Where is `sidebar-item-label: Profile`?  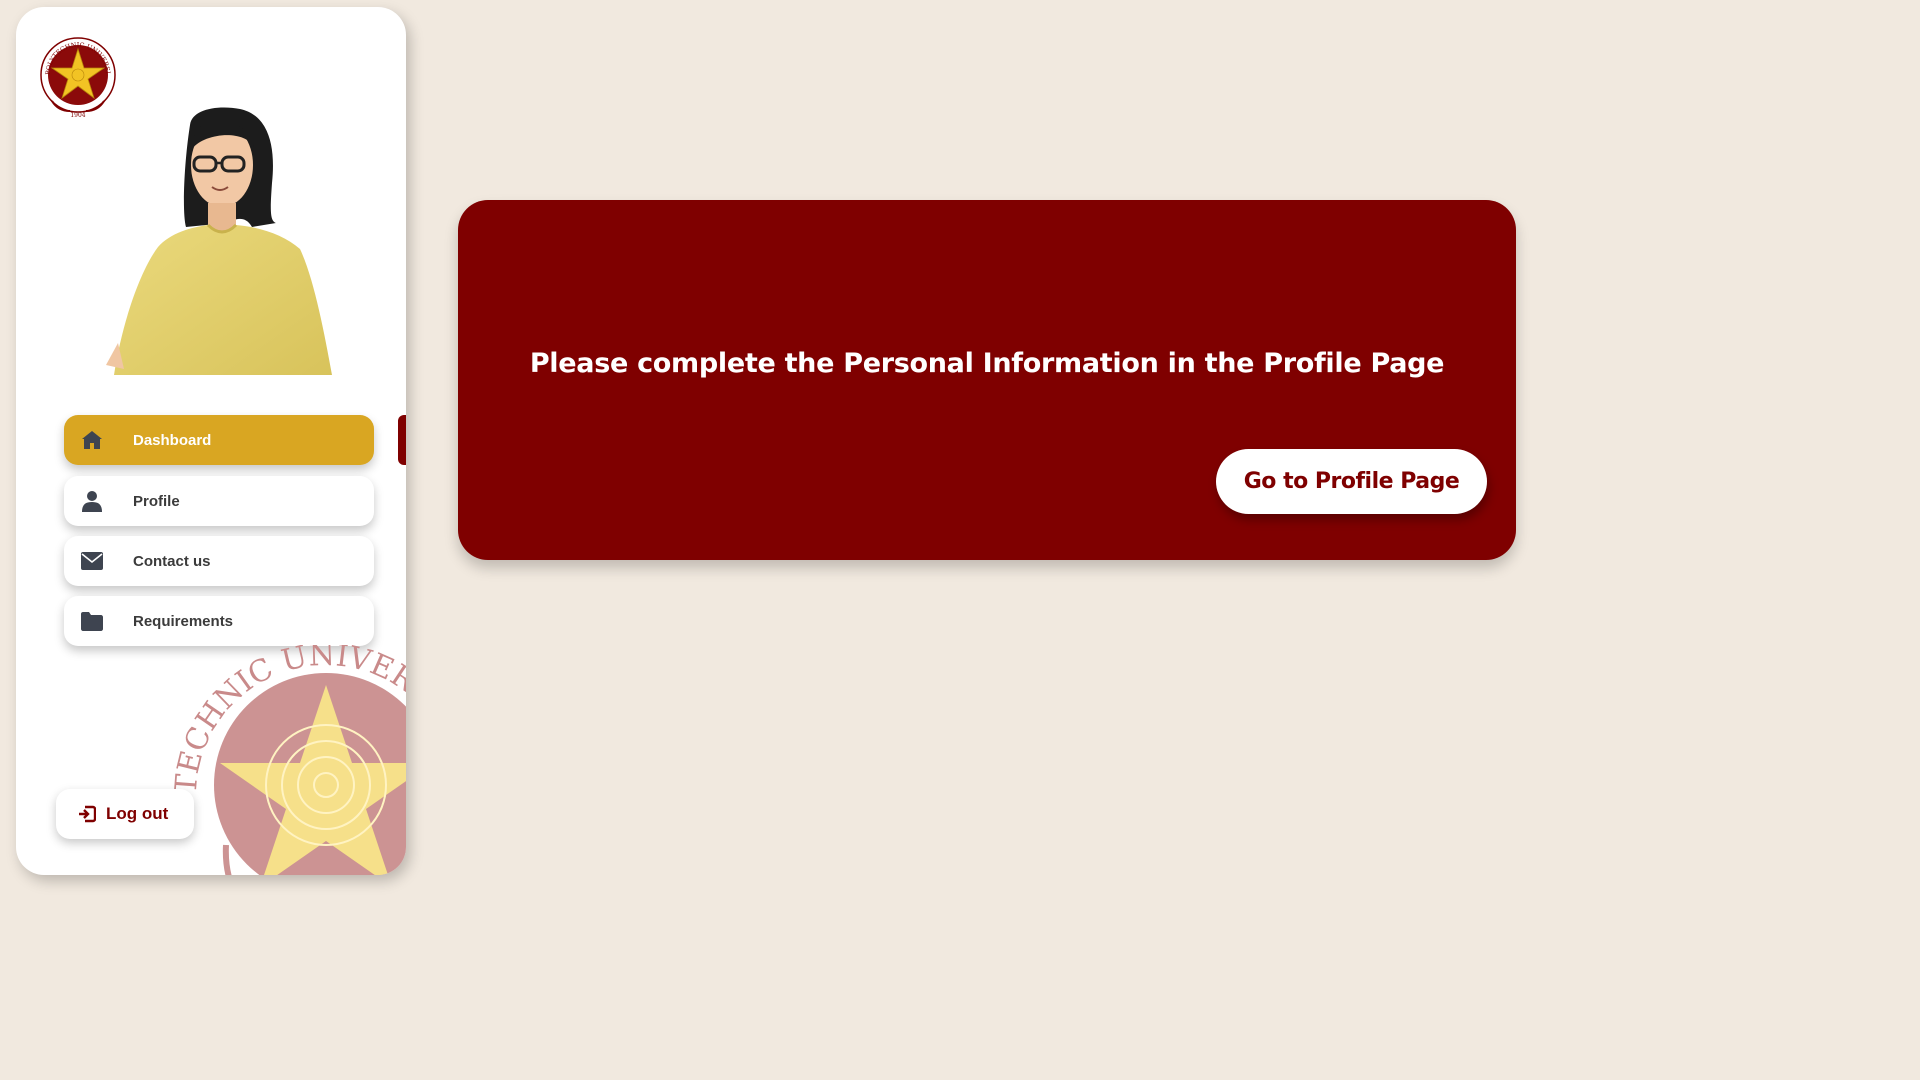
sidebar-item-label: Profile is located at coordinates (156, 501).